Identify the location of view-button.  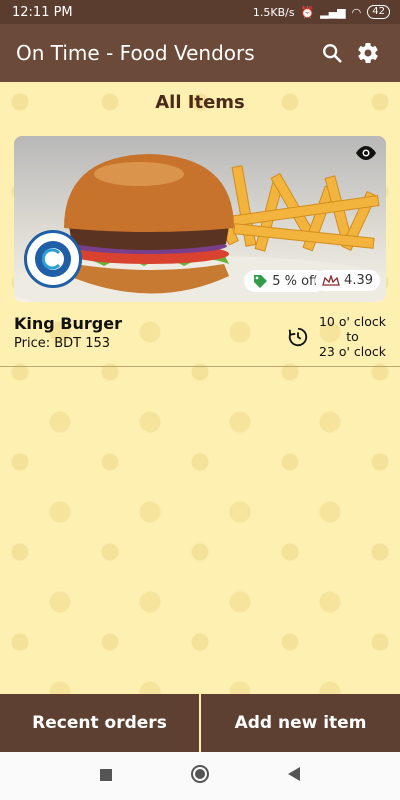
(366, 155).